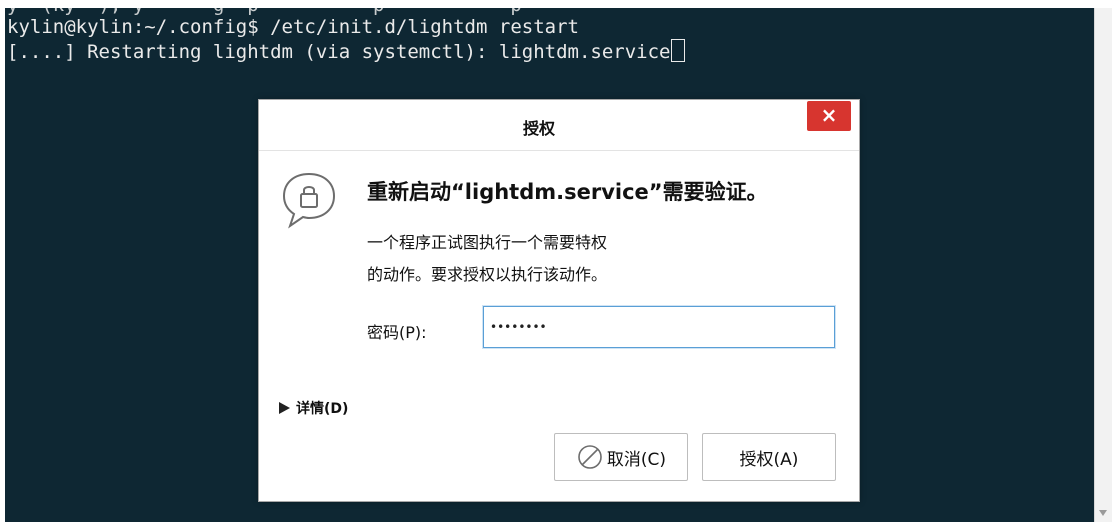 The height and width of the screenshot is (522, 1112). What do you see at coordinates (538, 128) in the screenshot?
I see `dialog-title: 授权` at bounding box center [538, 128].